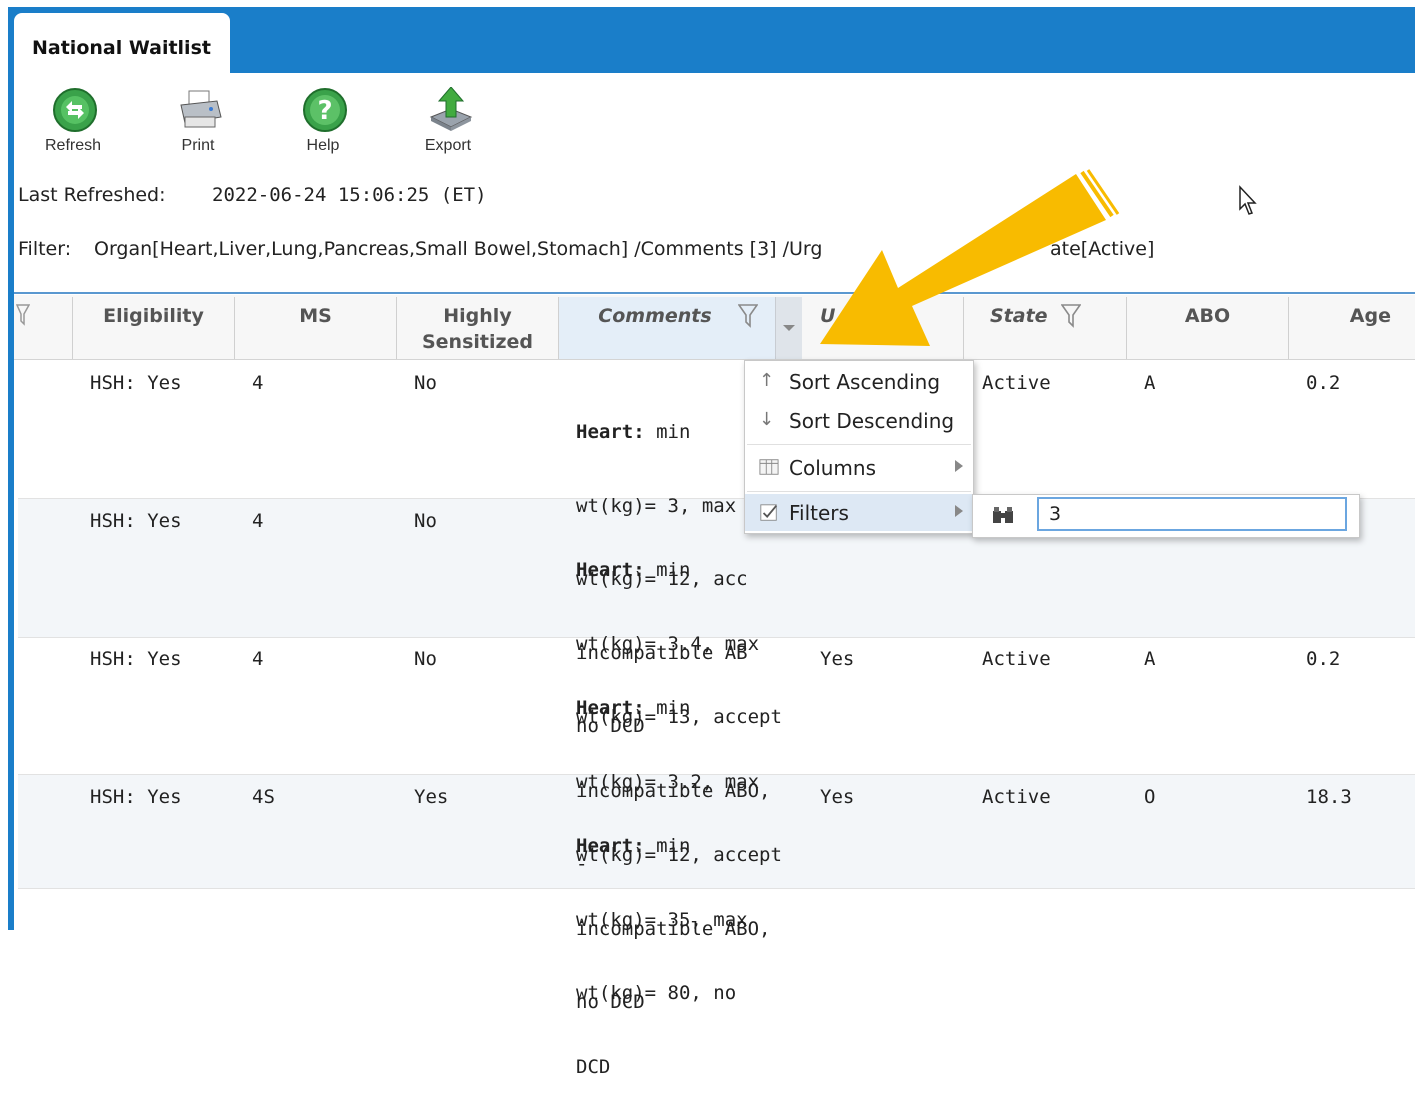  Describe the element at coordinates (23, 315) in the screenshot. I see `filter-funnel-icon` at that location.